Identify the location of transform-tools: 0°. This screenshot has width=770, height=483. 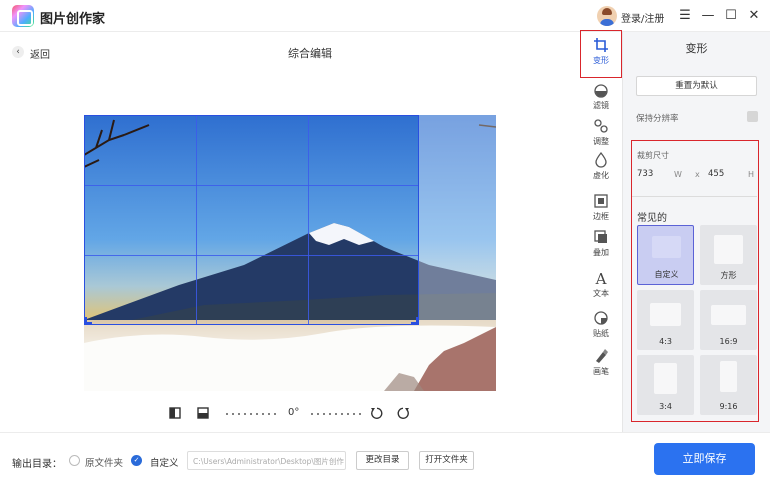
(291, 414).